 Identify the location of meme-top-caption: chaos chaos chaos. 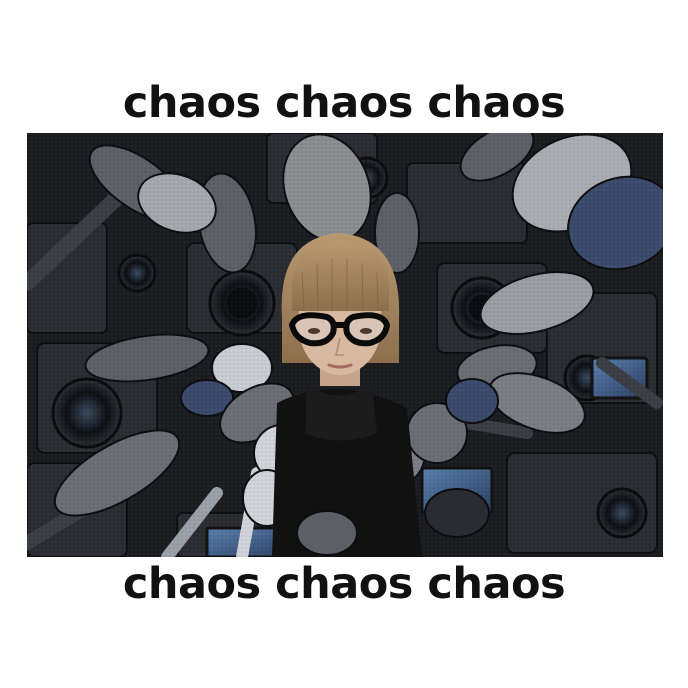
(344, 103).